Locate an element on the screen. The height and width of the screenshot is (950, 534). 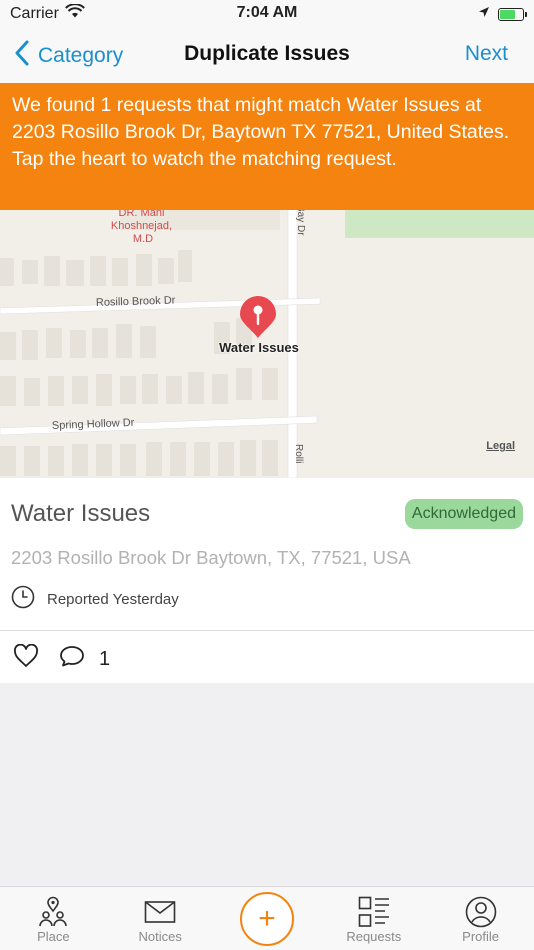
map-legal-link: Legal is located at coordinates (500, 446).